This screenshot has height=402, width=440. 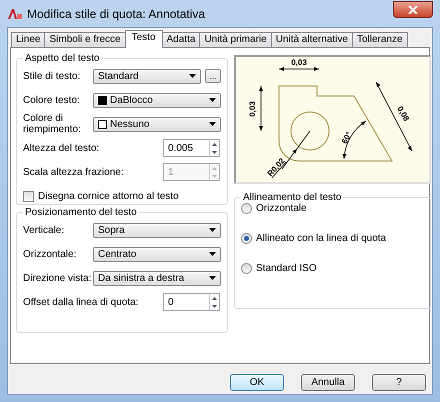 I want to click on group-title: Posizionamento del testo, so click(x=81, y=212).